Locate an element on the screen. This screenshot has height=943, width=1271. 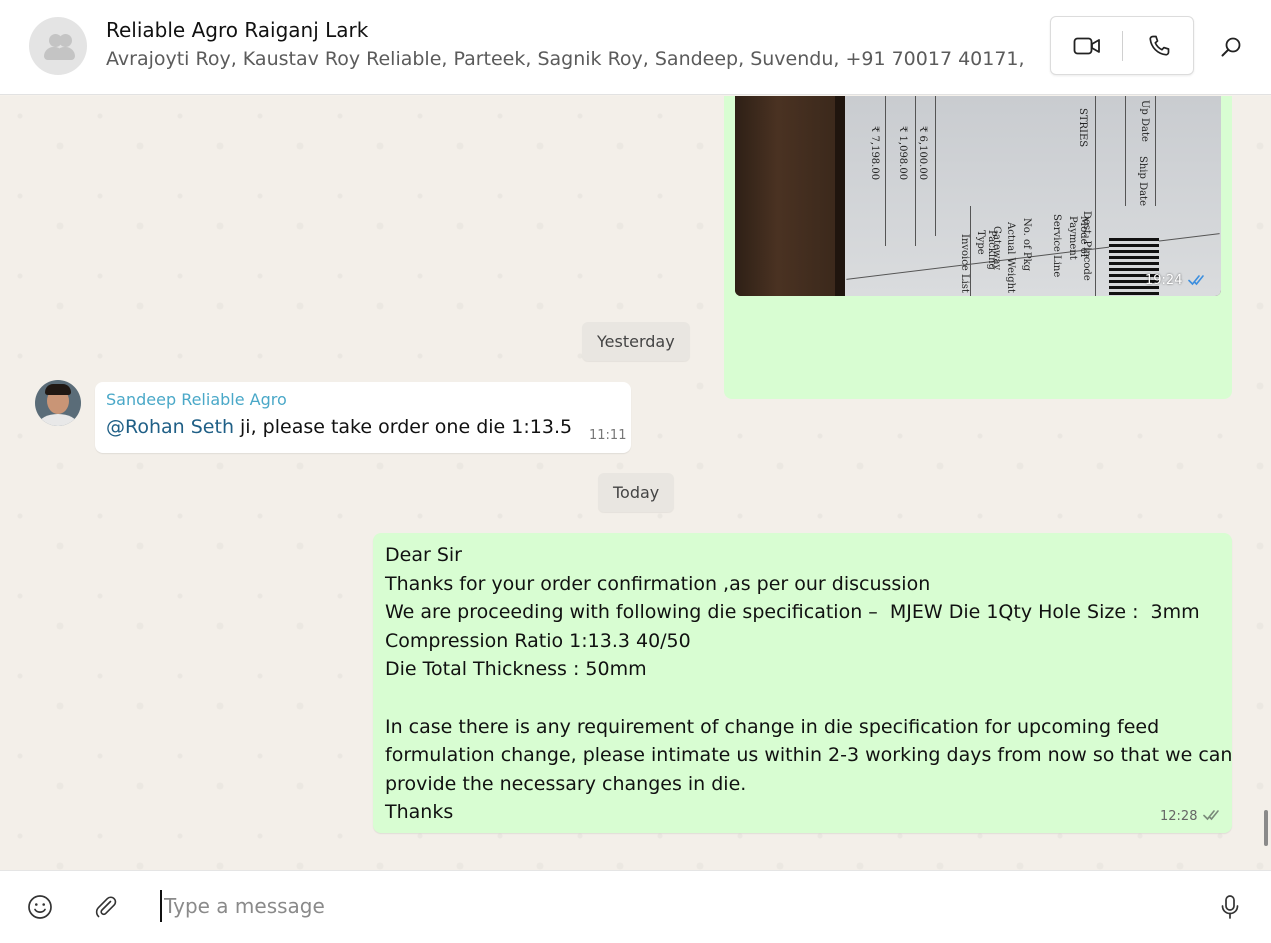
chat-title: Reliable Agro Raiganj Lark is located at coordinates (237, 30).